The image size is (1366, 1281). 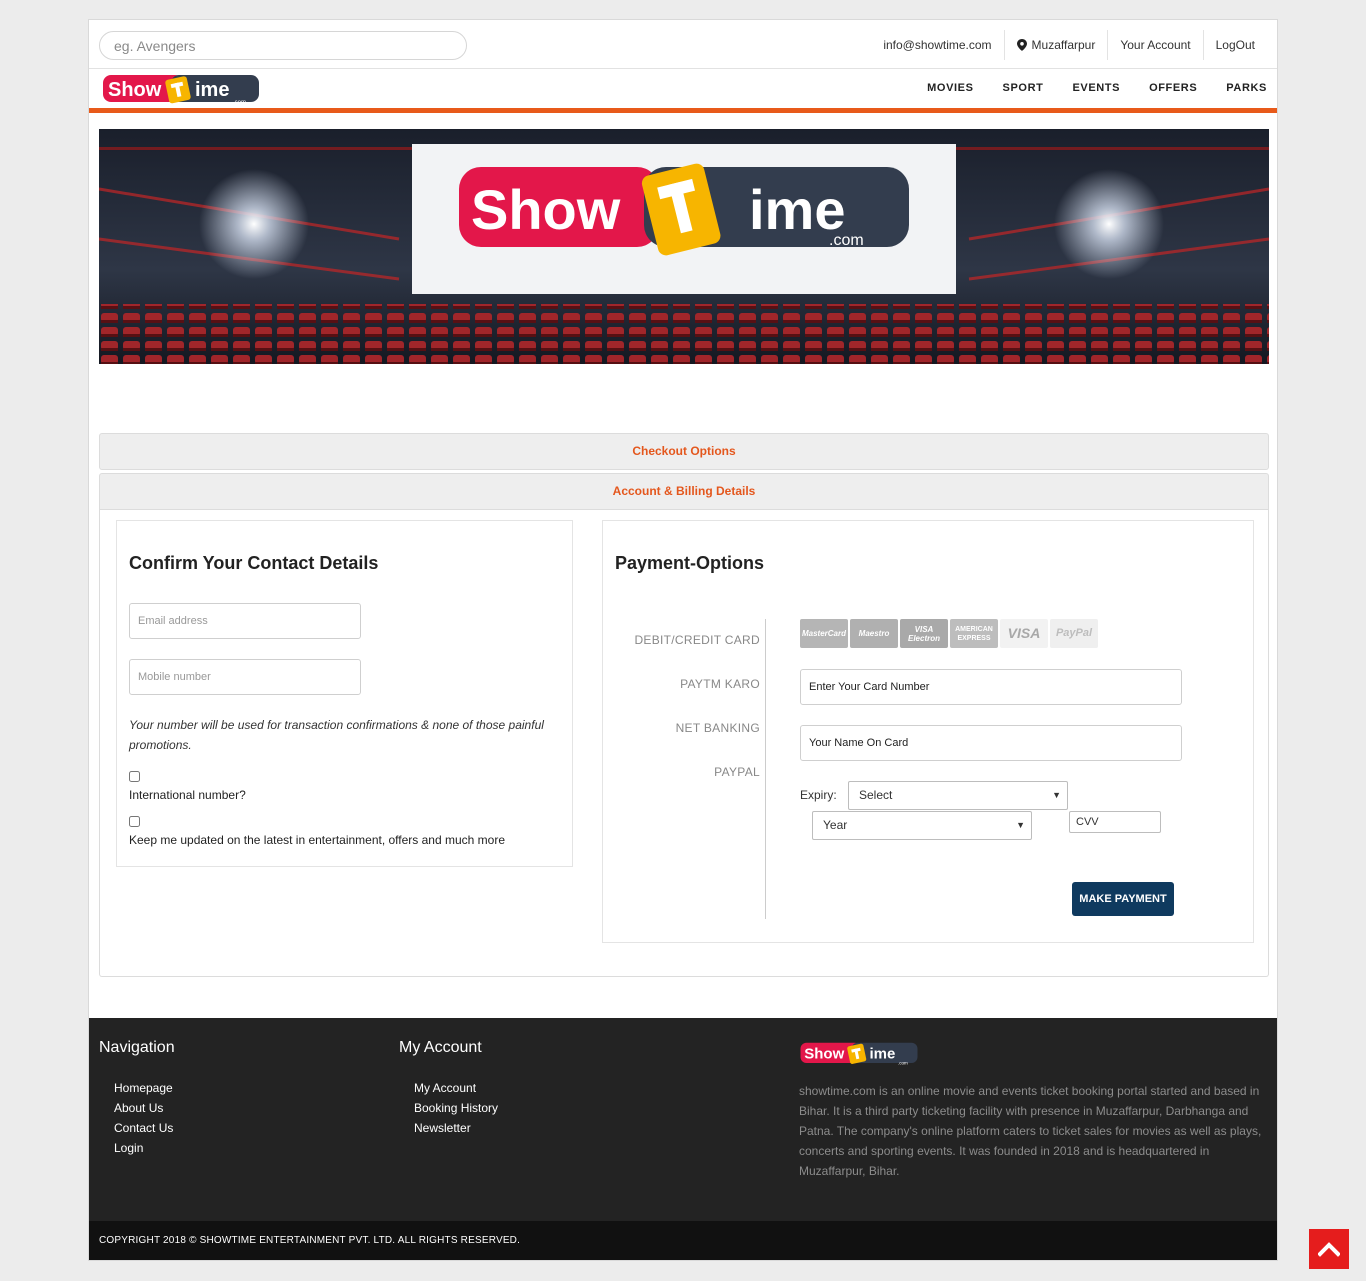 I want to click on chevron-up-icon, so click(x=1329, y=1249).